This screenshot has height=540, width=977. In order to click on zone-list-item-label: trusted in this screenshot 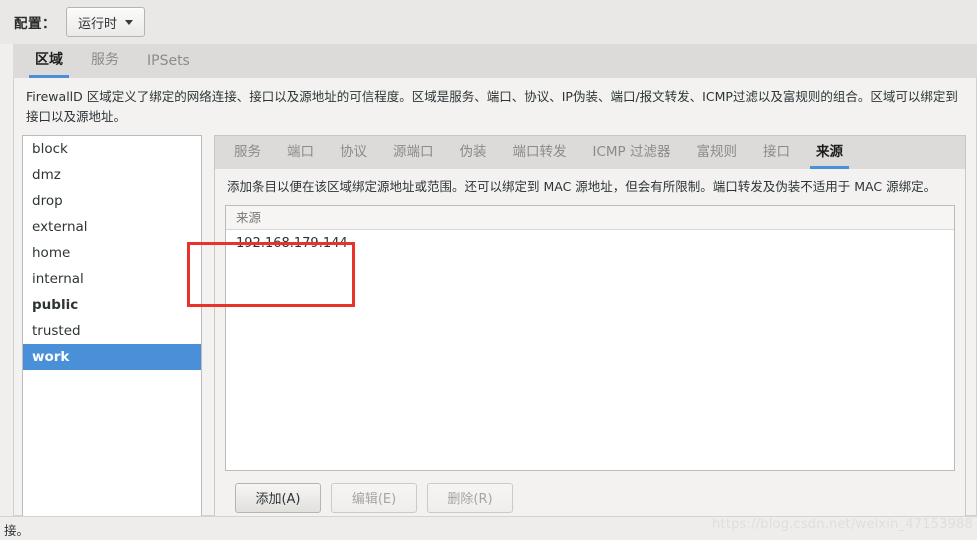, I will do `click(56, 330)`.